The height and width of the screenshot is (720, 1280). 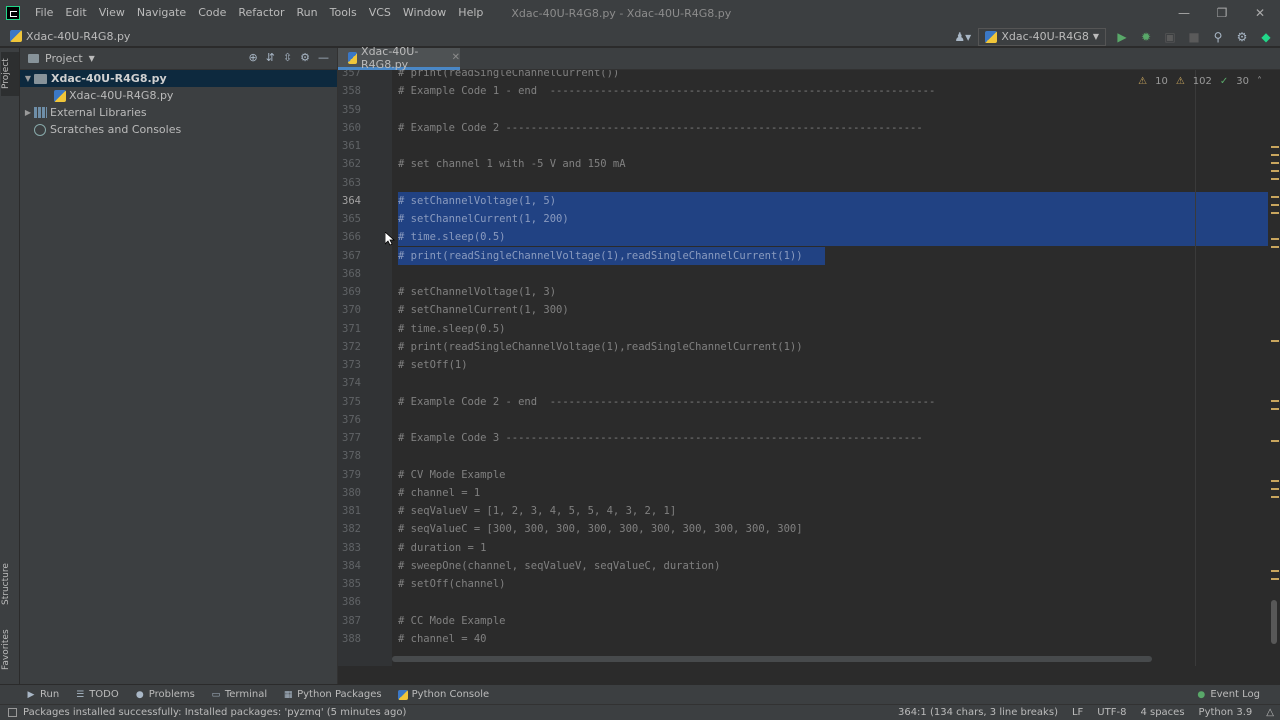 I want to click on indent-setting: 4 spaces, so click(x=1162, y=712).